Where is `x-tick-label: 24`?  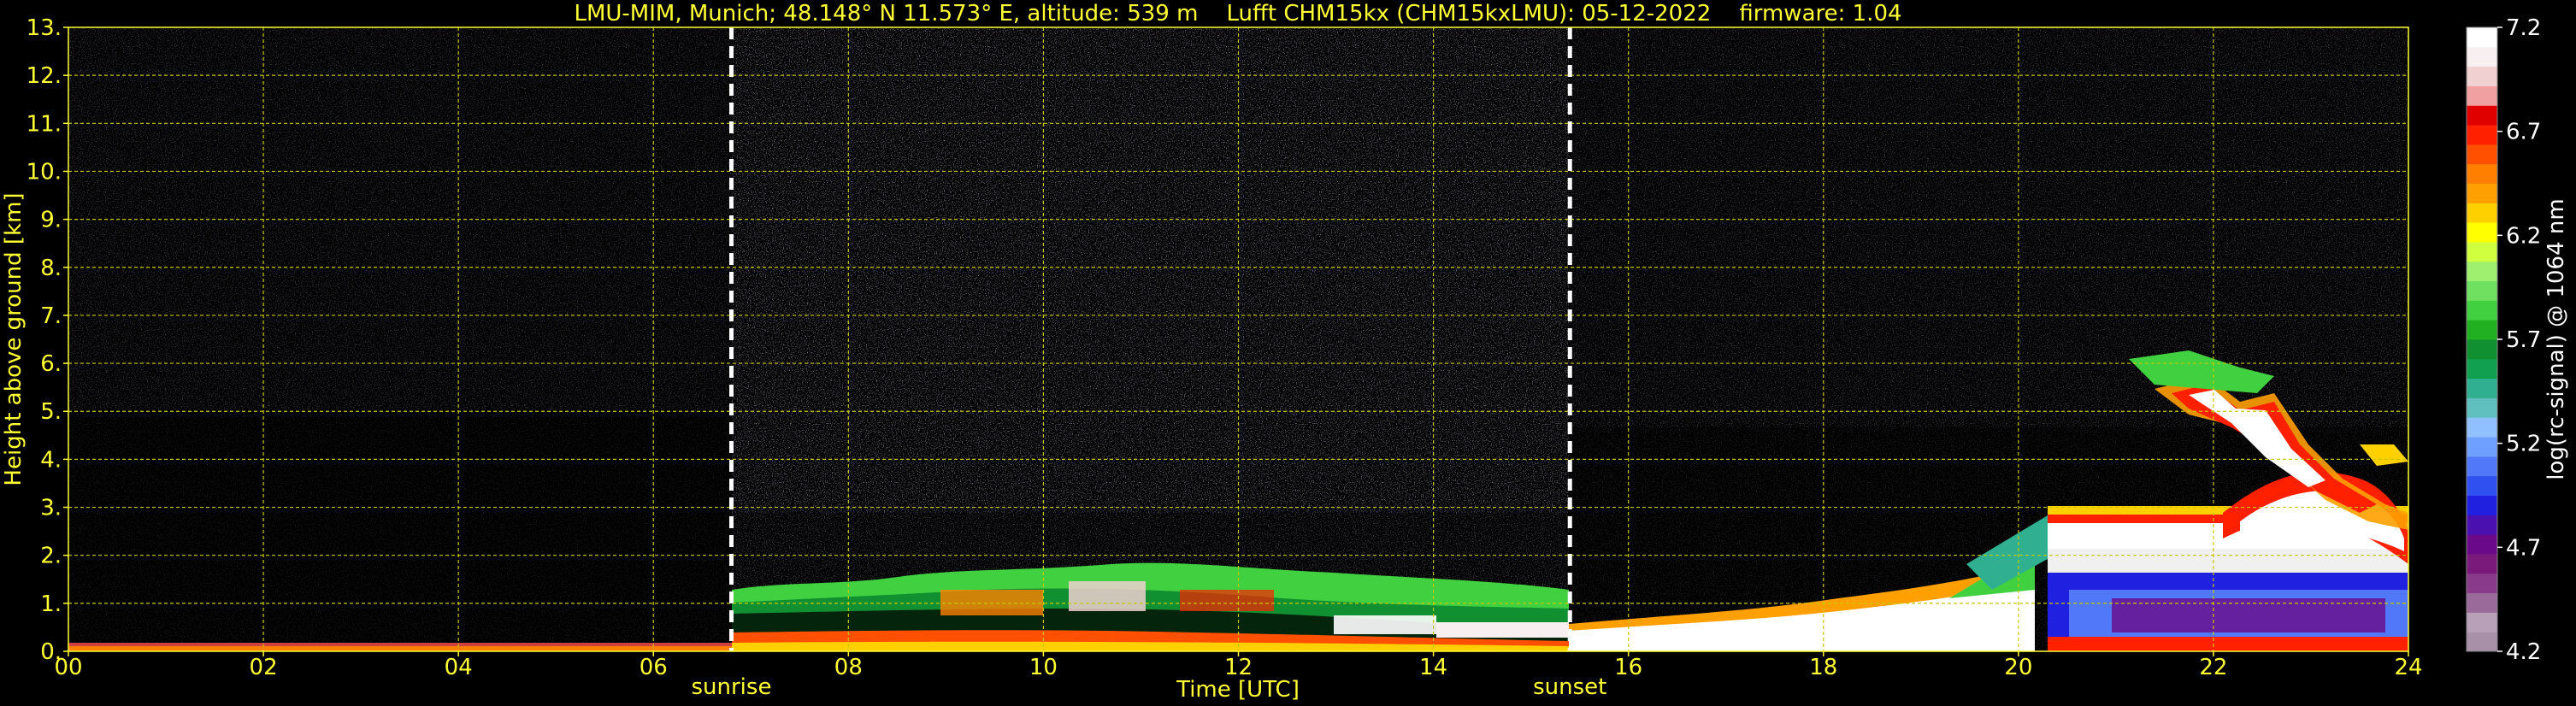 x-tick-label: 24 is located at coordinates (2408, 667).